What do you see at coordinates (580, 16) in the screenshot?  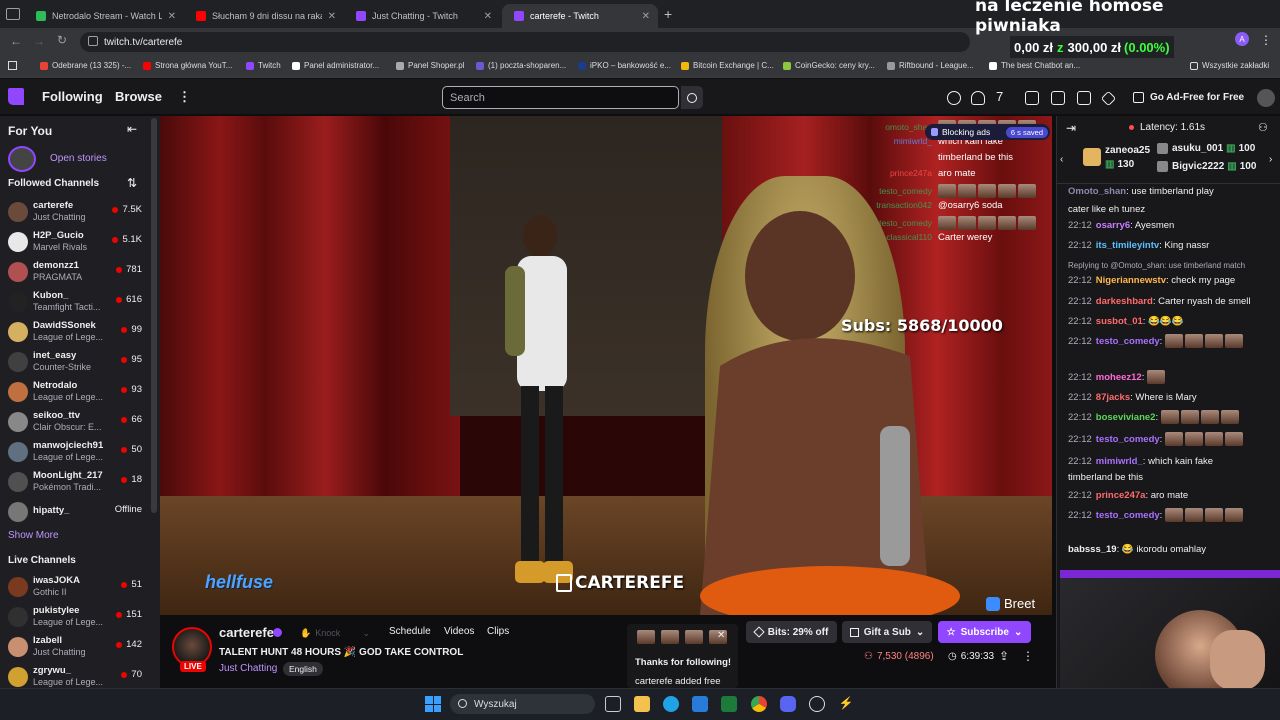 I see `browser-tab-carterefe: carterefe - Twitch ✕` at bounding box center [580, 16].